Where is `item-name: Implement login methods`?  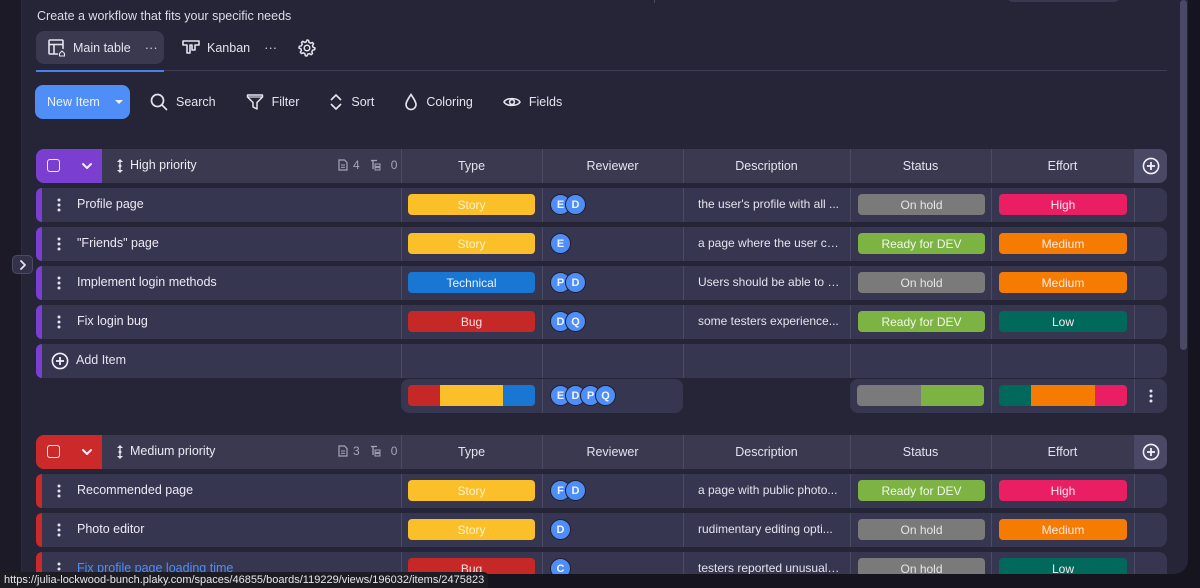
item-name: Implement login methods is located at coordinates (147, 282).